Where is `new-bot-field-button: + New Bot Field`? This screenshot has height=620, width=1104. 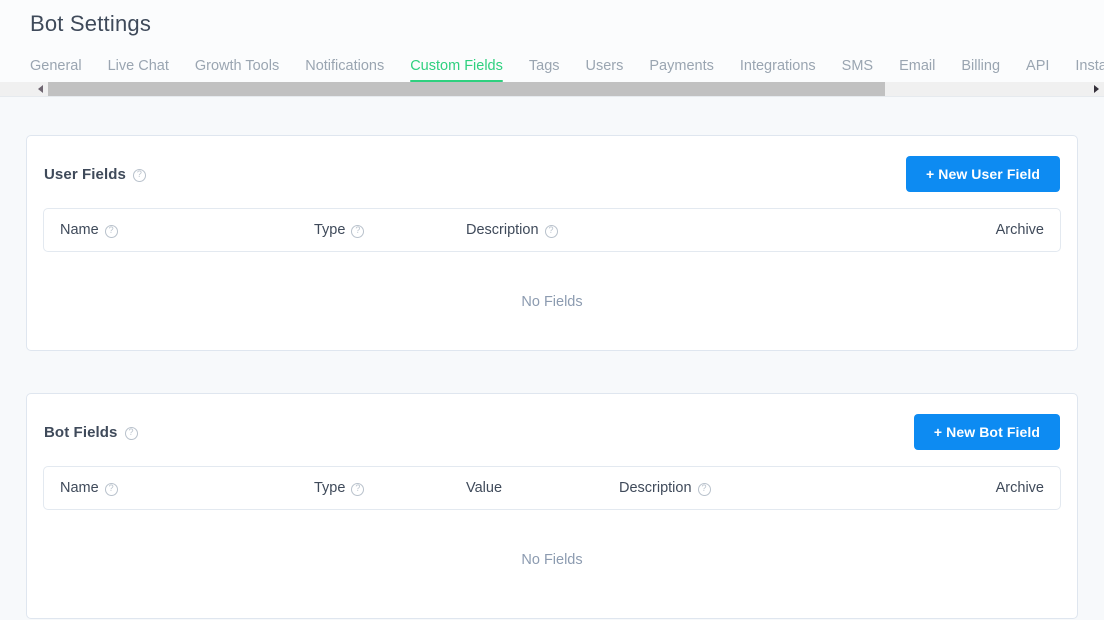 new-bot-field-button: + New Bot Field is located at coordinates (986, 432).